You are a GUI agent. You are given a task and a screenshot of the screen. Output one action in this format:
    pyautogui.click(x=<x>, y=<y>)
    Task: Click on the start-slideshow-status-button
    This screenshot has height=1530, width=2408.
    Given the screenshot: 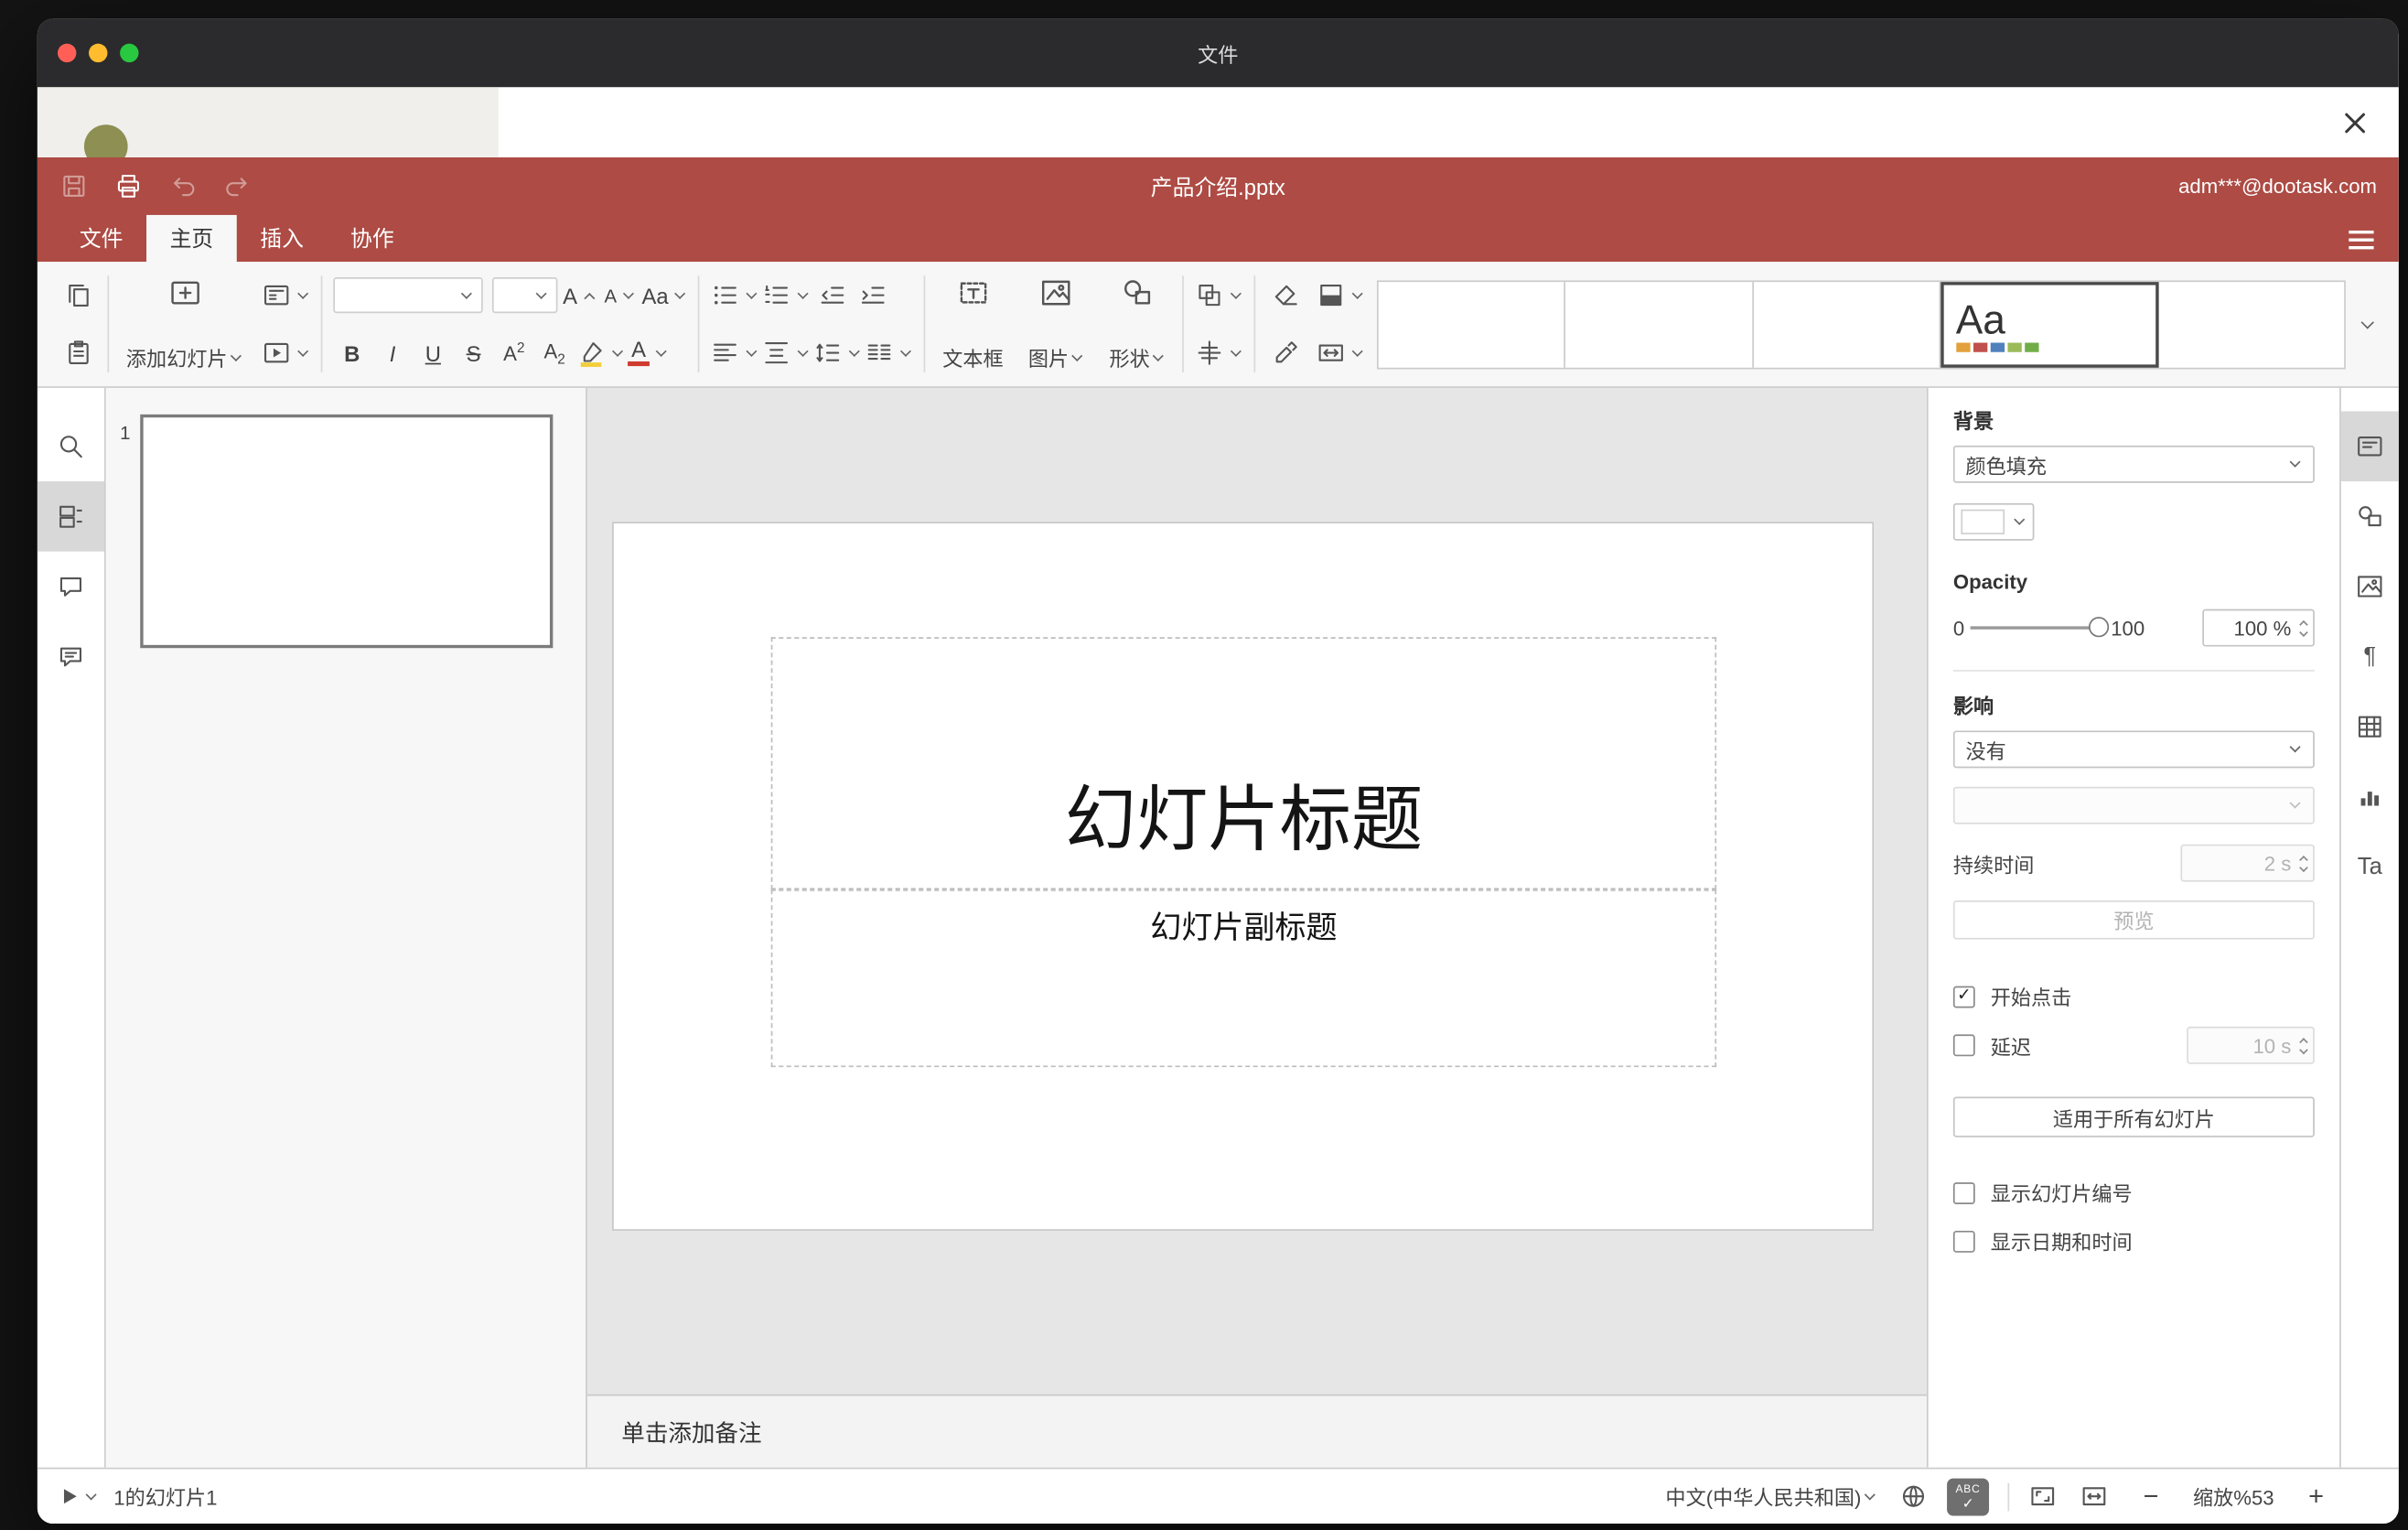 What is the action you would take?
    pyautogui.click(x=77, y=1496)
    